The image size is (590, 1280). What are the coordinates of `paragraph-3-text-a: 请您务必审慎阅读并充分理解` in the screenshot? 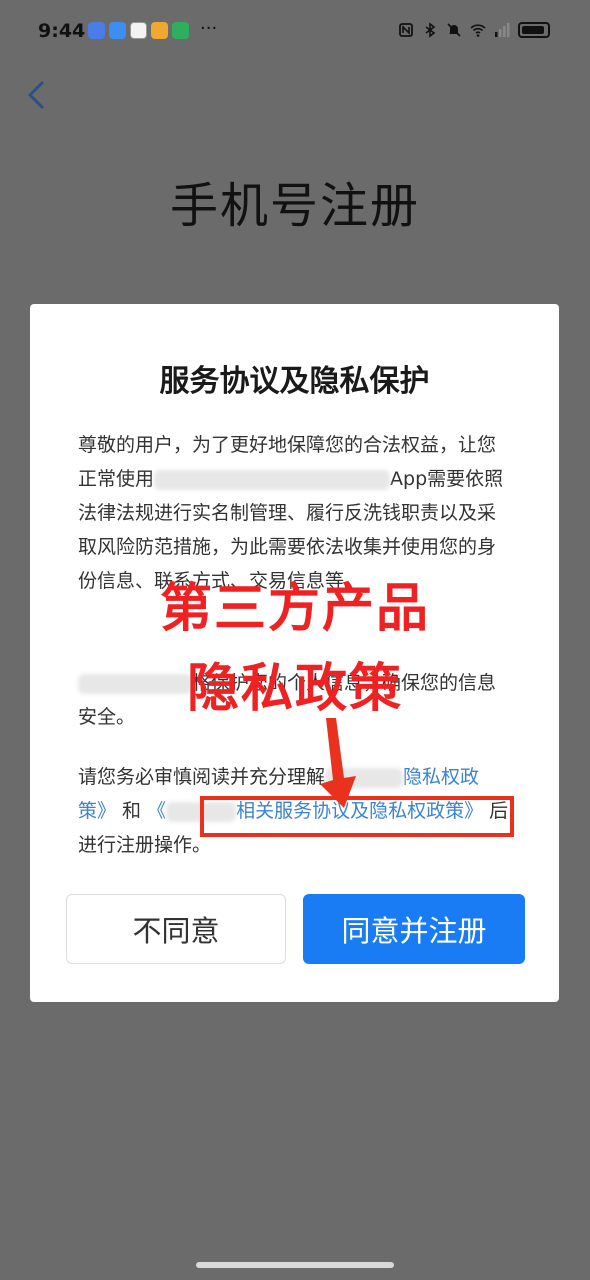 It's located at (202, 777).